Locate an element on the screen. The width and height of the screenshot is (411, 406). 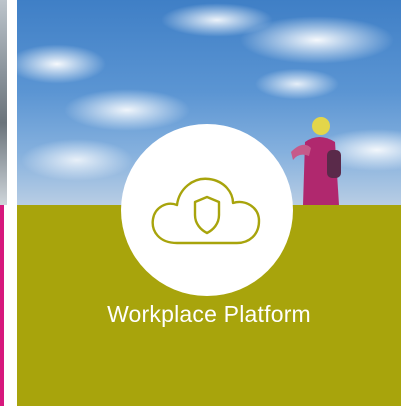
adjacent-tile-accent-edge is located at coordinates (2, 305).